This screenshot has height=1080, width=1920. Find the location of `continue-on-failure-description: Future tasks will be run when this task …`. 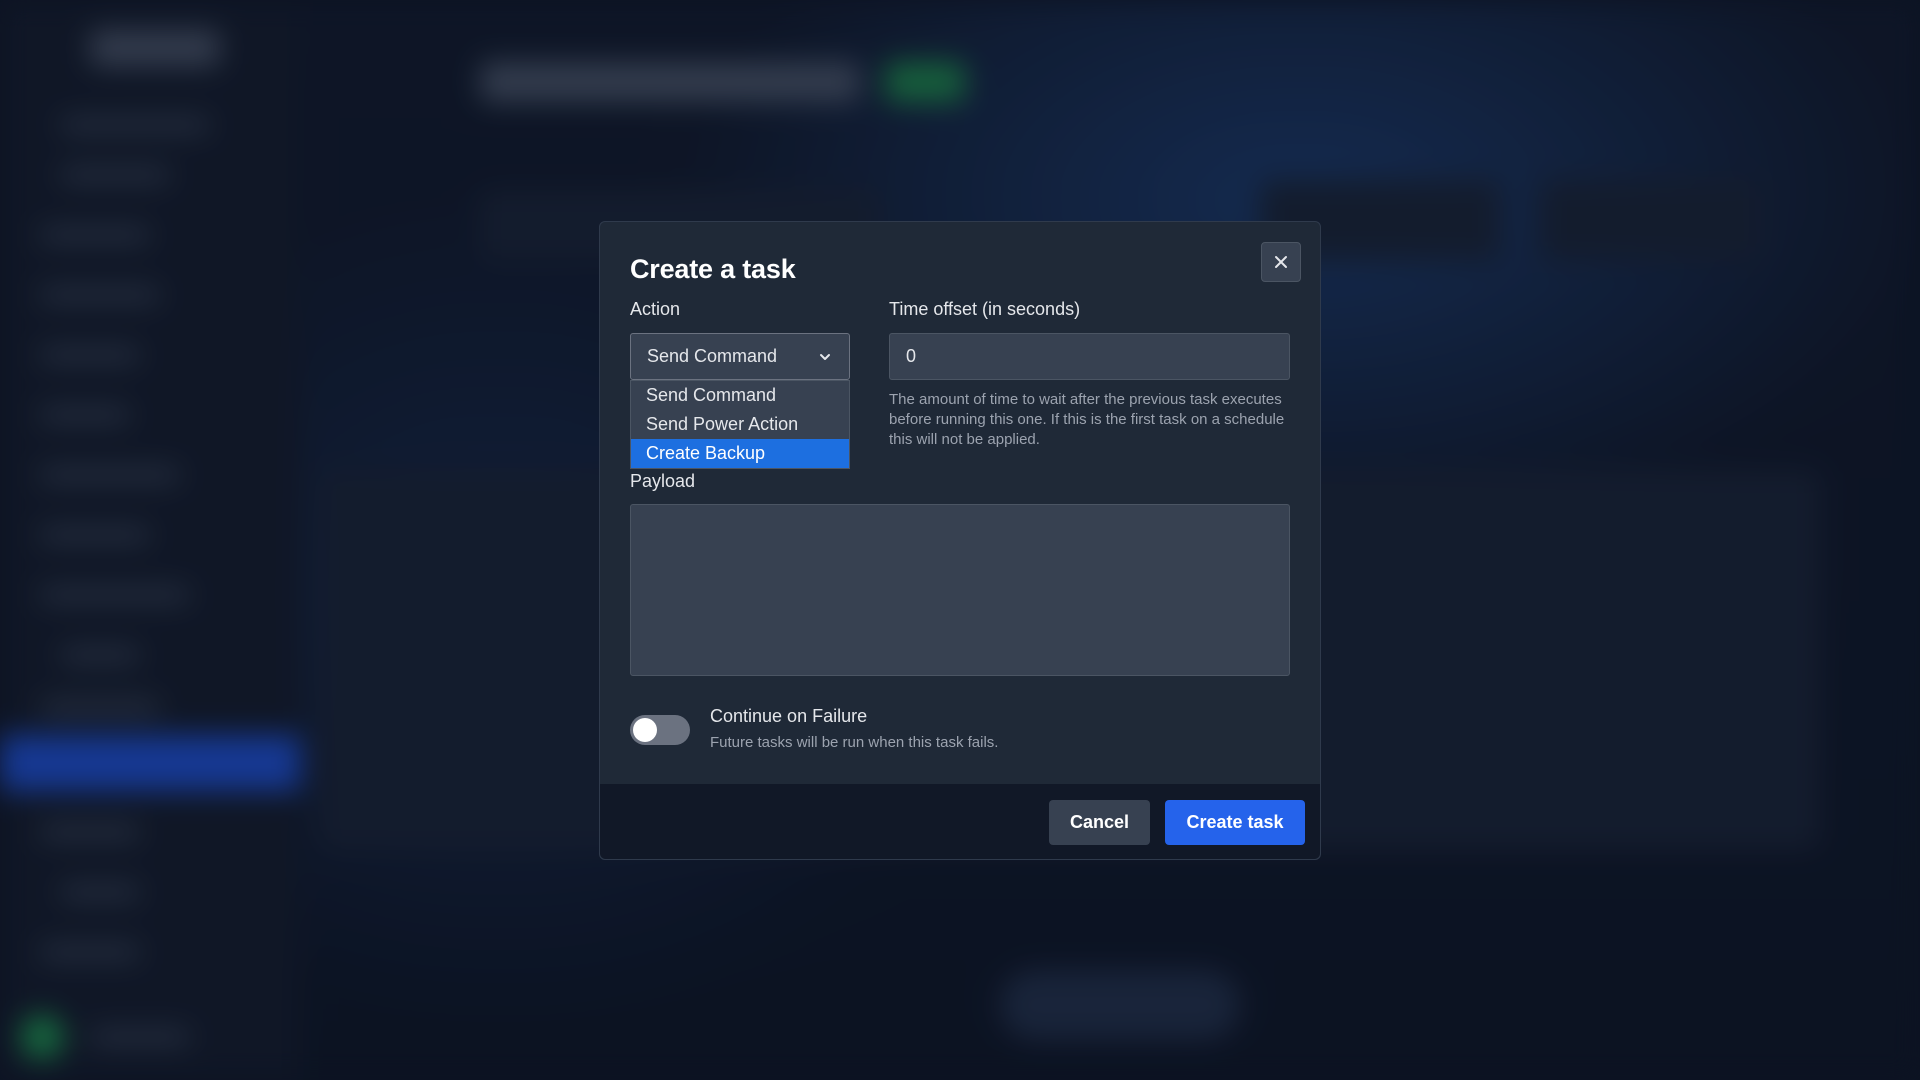

continue-on-failure-description: Future tasks will be run when this task … is located at coordinates (854, 742).